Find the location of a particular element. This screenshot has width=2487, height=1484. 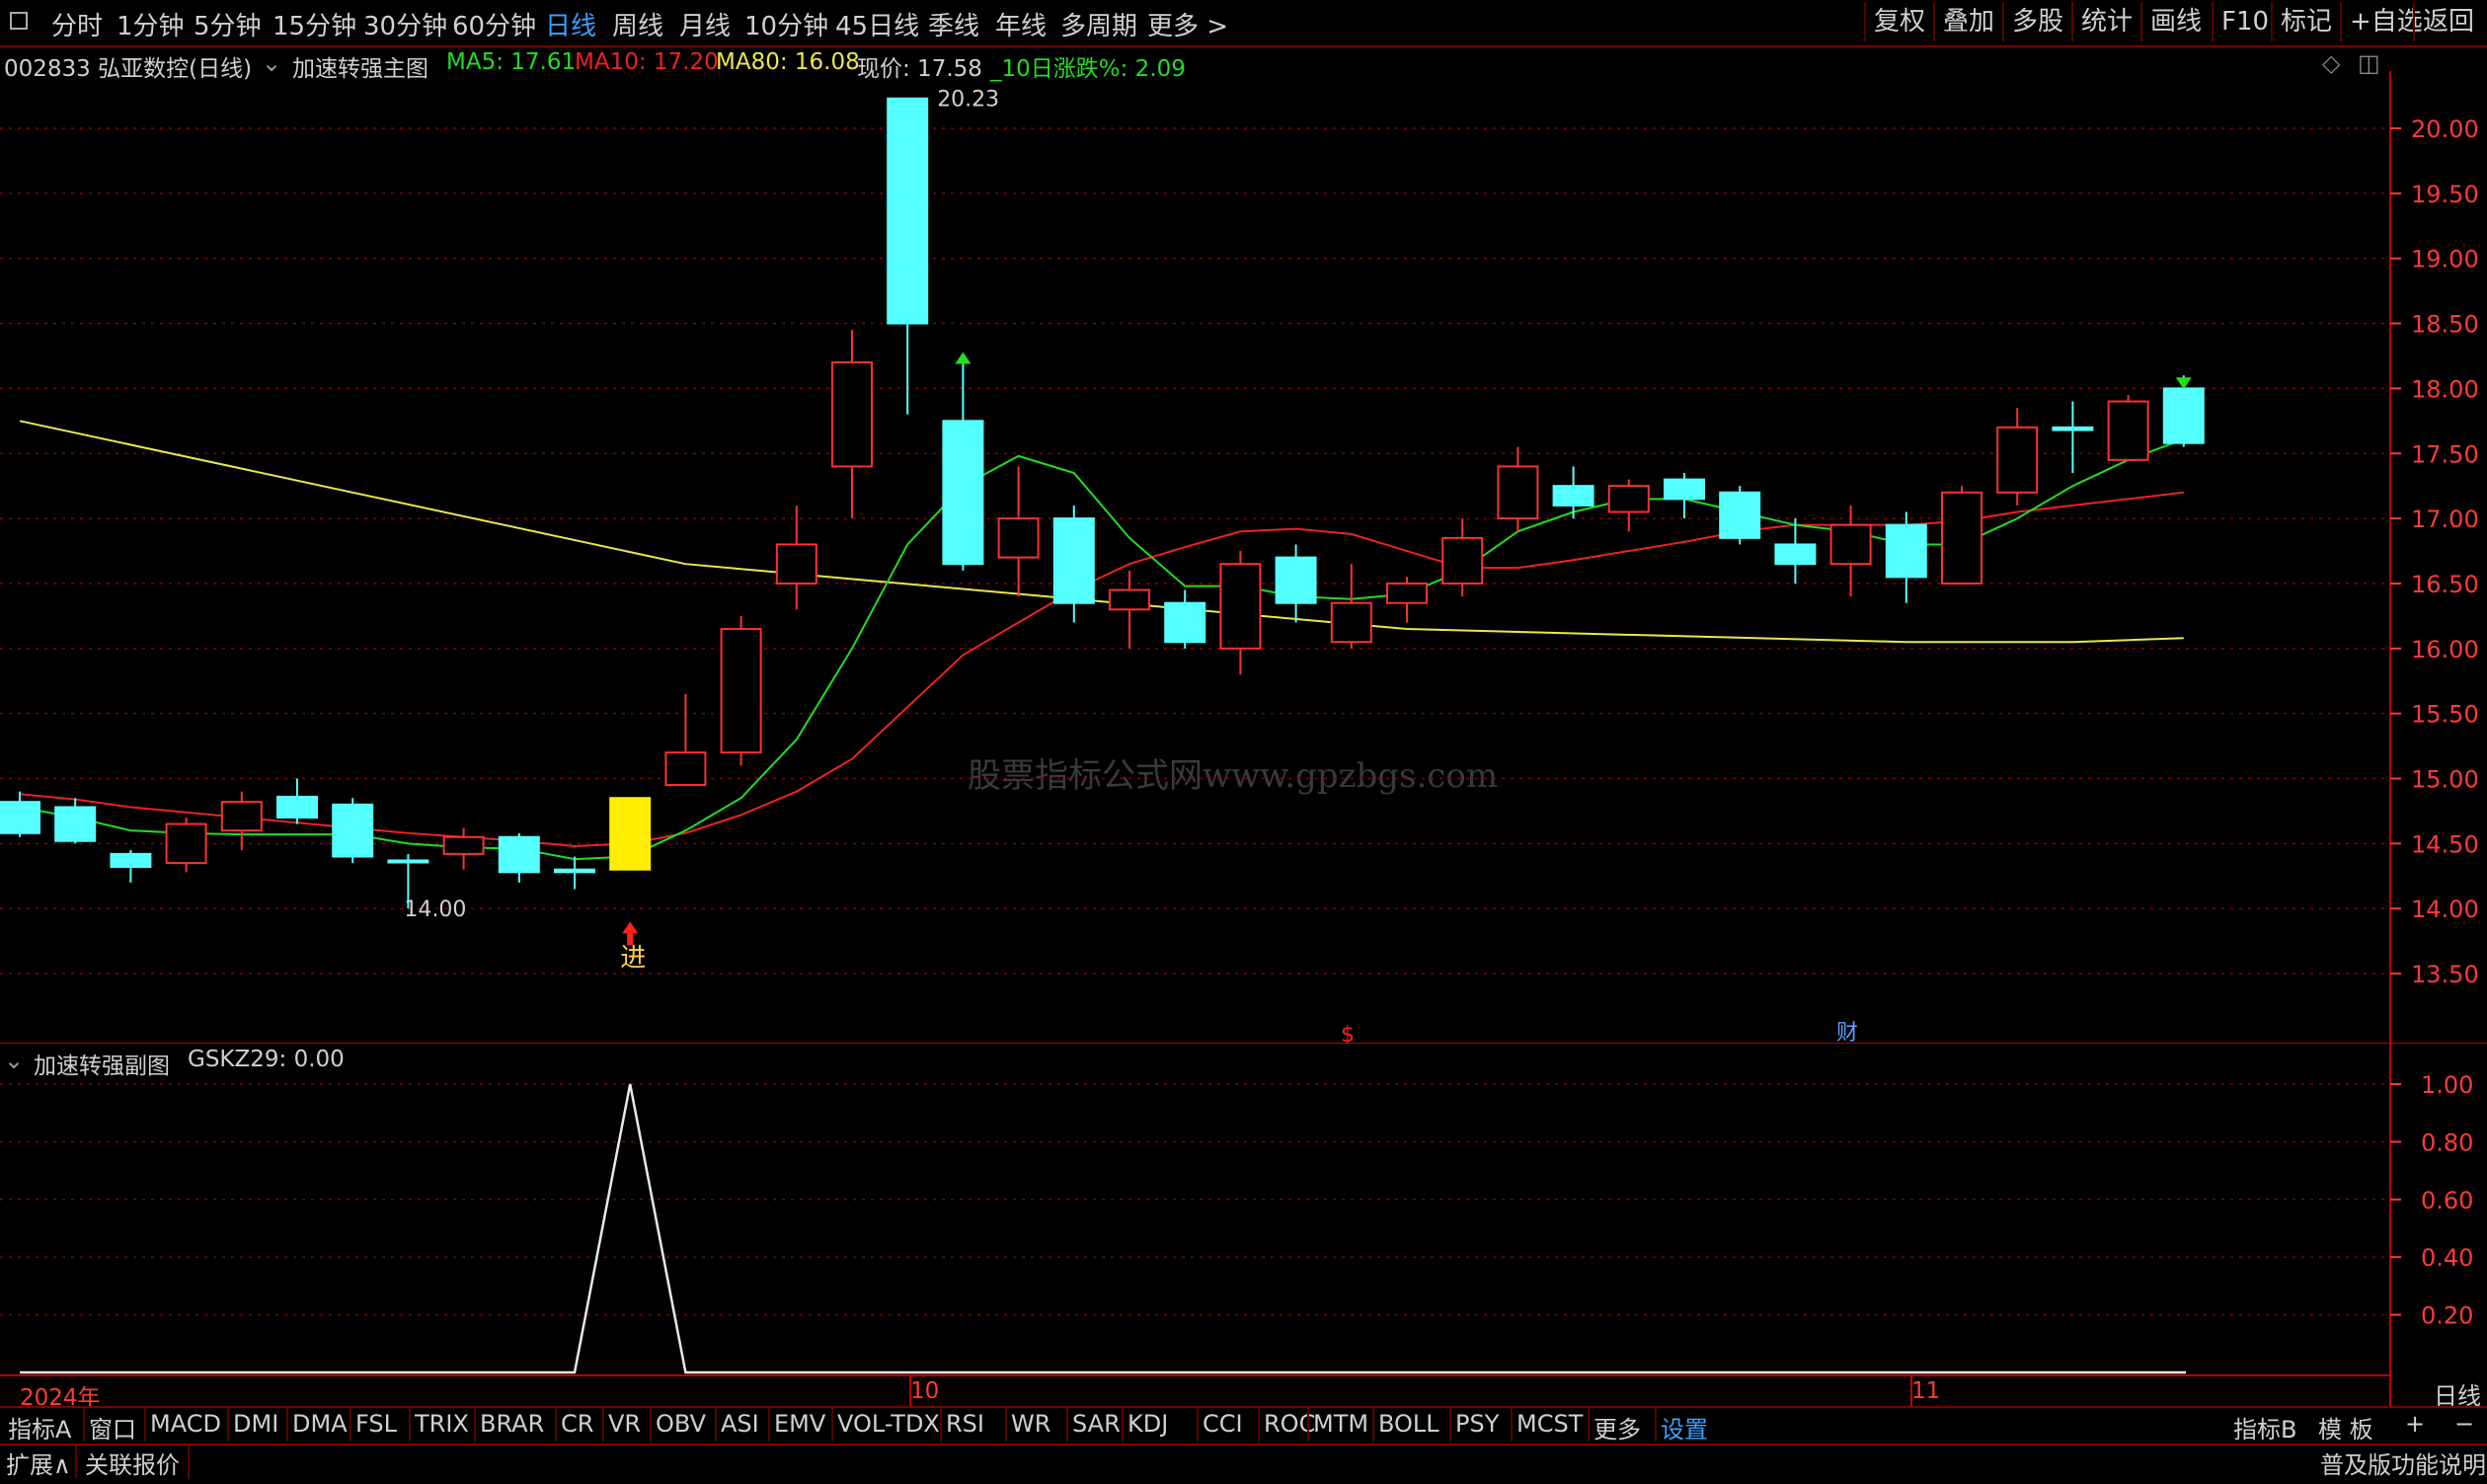

period-tab-0: 分时 is located at coordinates (77, 24).